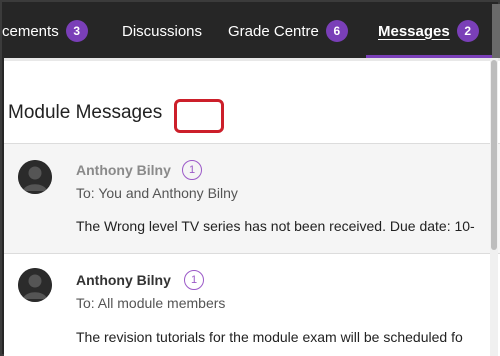 Image resolution: width=500 pixels, height=356 pixels. What do you see at coordinates (496, 31) in the screenshot?
I see `nav-scroll-edge` at bounding box center [496, 31].